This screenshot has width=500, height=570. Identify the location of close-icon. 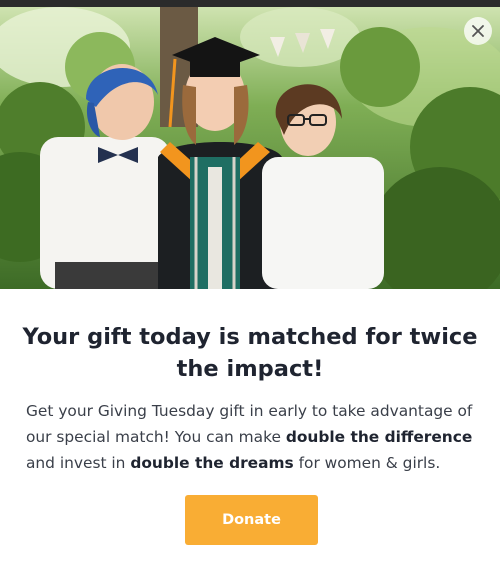
(478, 31).